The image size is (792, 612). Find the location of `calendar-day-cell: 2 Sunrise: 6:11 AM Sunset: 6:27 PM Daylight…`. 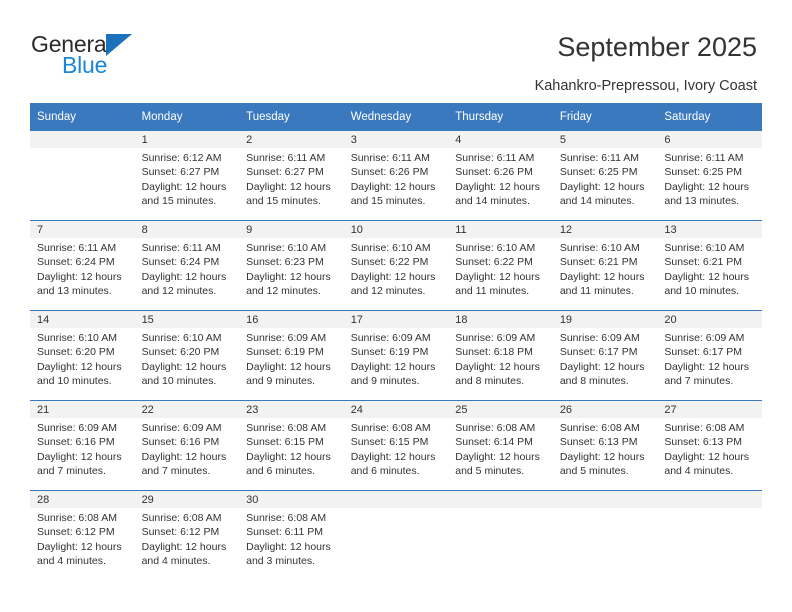

calendar-day-cell: 2 Sunrise: 6:11 AM Sunset: 6:27 PM Daylight… is located at coordinates (291, 176).